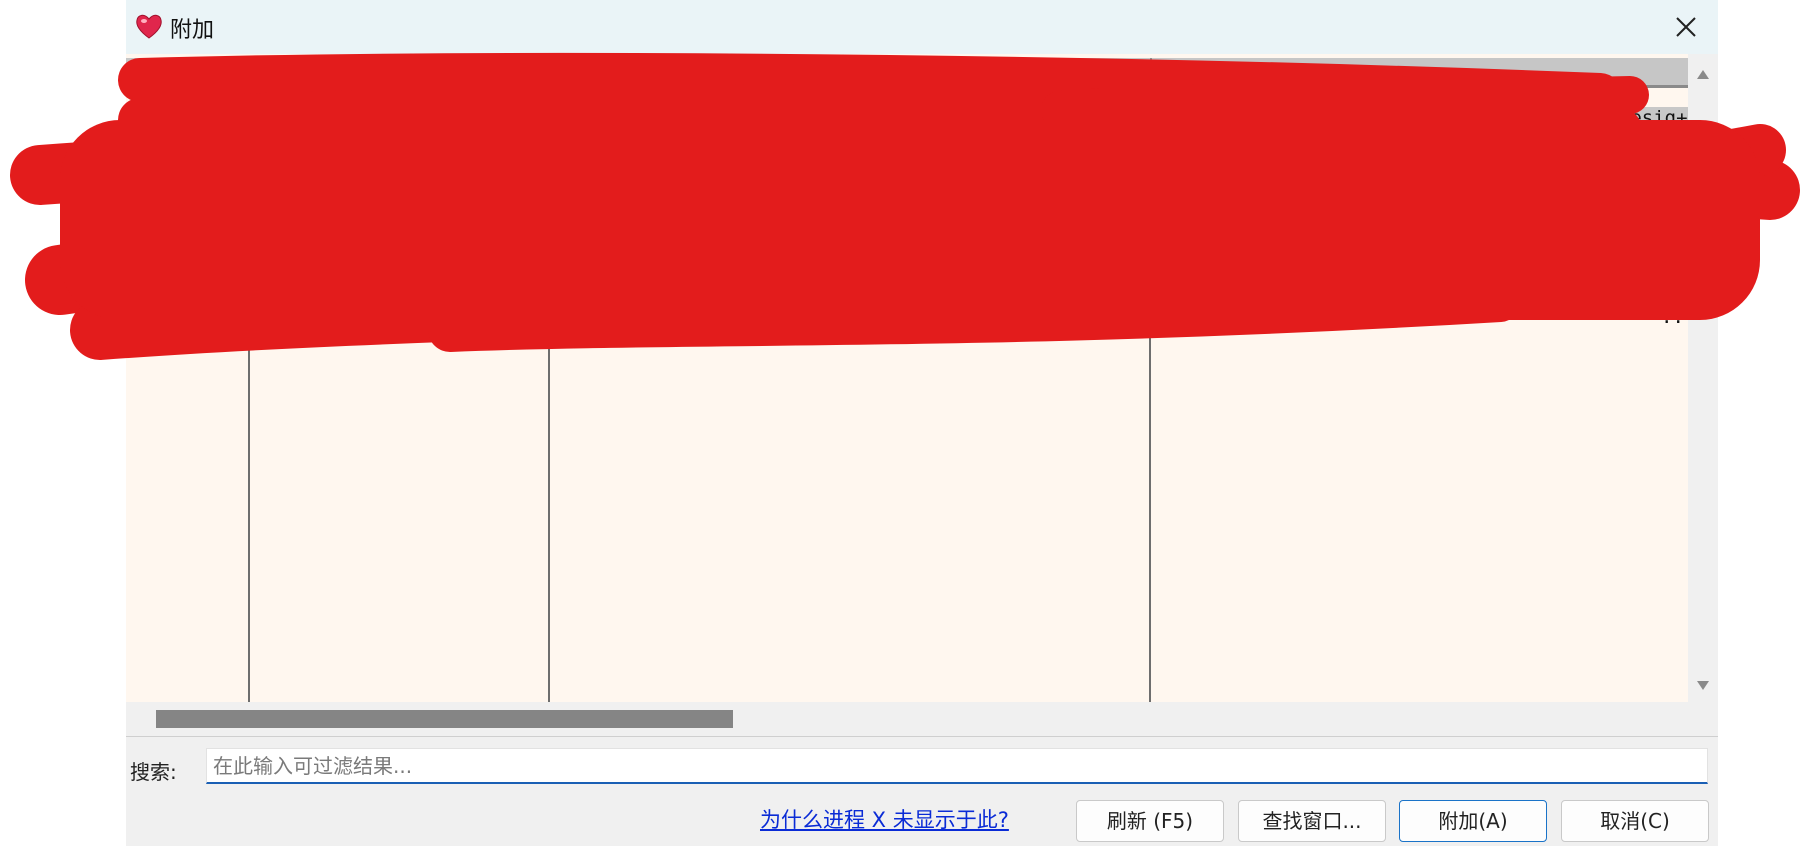  I want to click on dialog-title: 附加, so click(192, 30).